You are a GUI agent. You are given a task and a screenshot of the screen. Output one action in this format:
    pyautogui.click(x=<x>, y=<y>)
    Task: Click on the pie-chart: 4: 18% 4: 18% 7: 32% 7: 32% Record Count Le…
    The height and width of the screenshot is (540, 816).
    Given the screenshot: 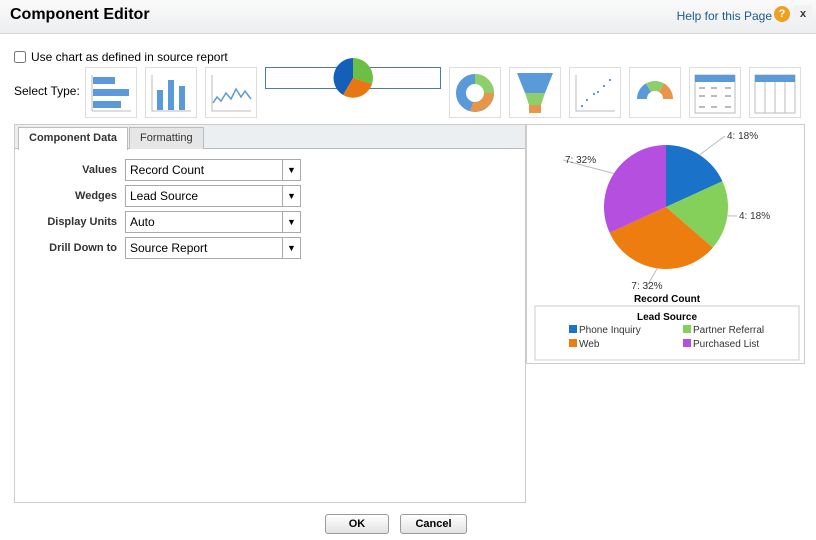 What is the action you would take?
    pyautogui.click(x=667, y=246)
    